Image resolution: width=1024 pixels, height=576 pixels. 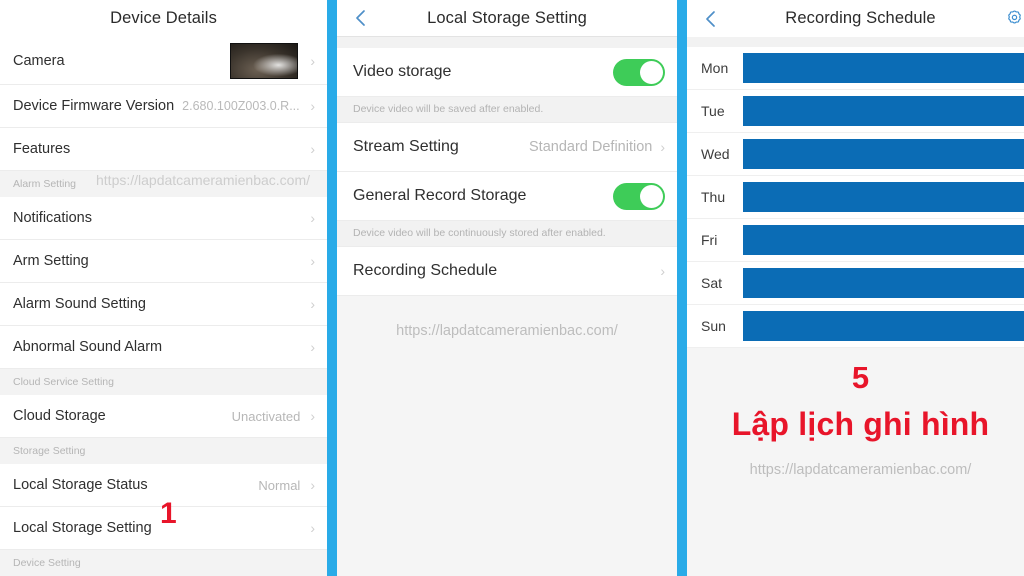 I want to click on schedule-row-sun: Sun, so click(x=855, y=326).